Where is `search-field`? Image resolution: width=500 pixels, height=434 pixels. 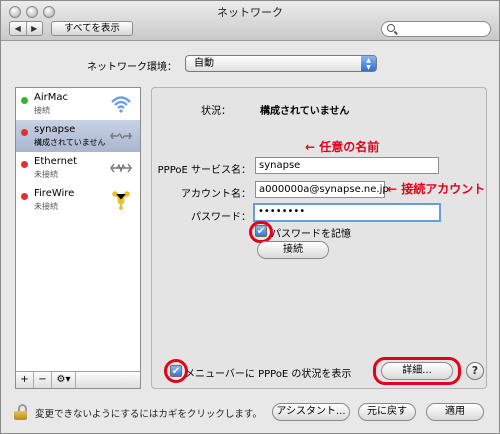 search-field is located at coordinates (436, 29).